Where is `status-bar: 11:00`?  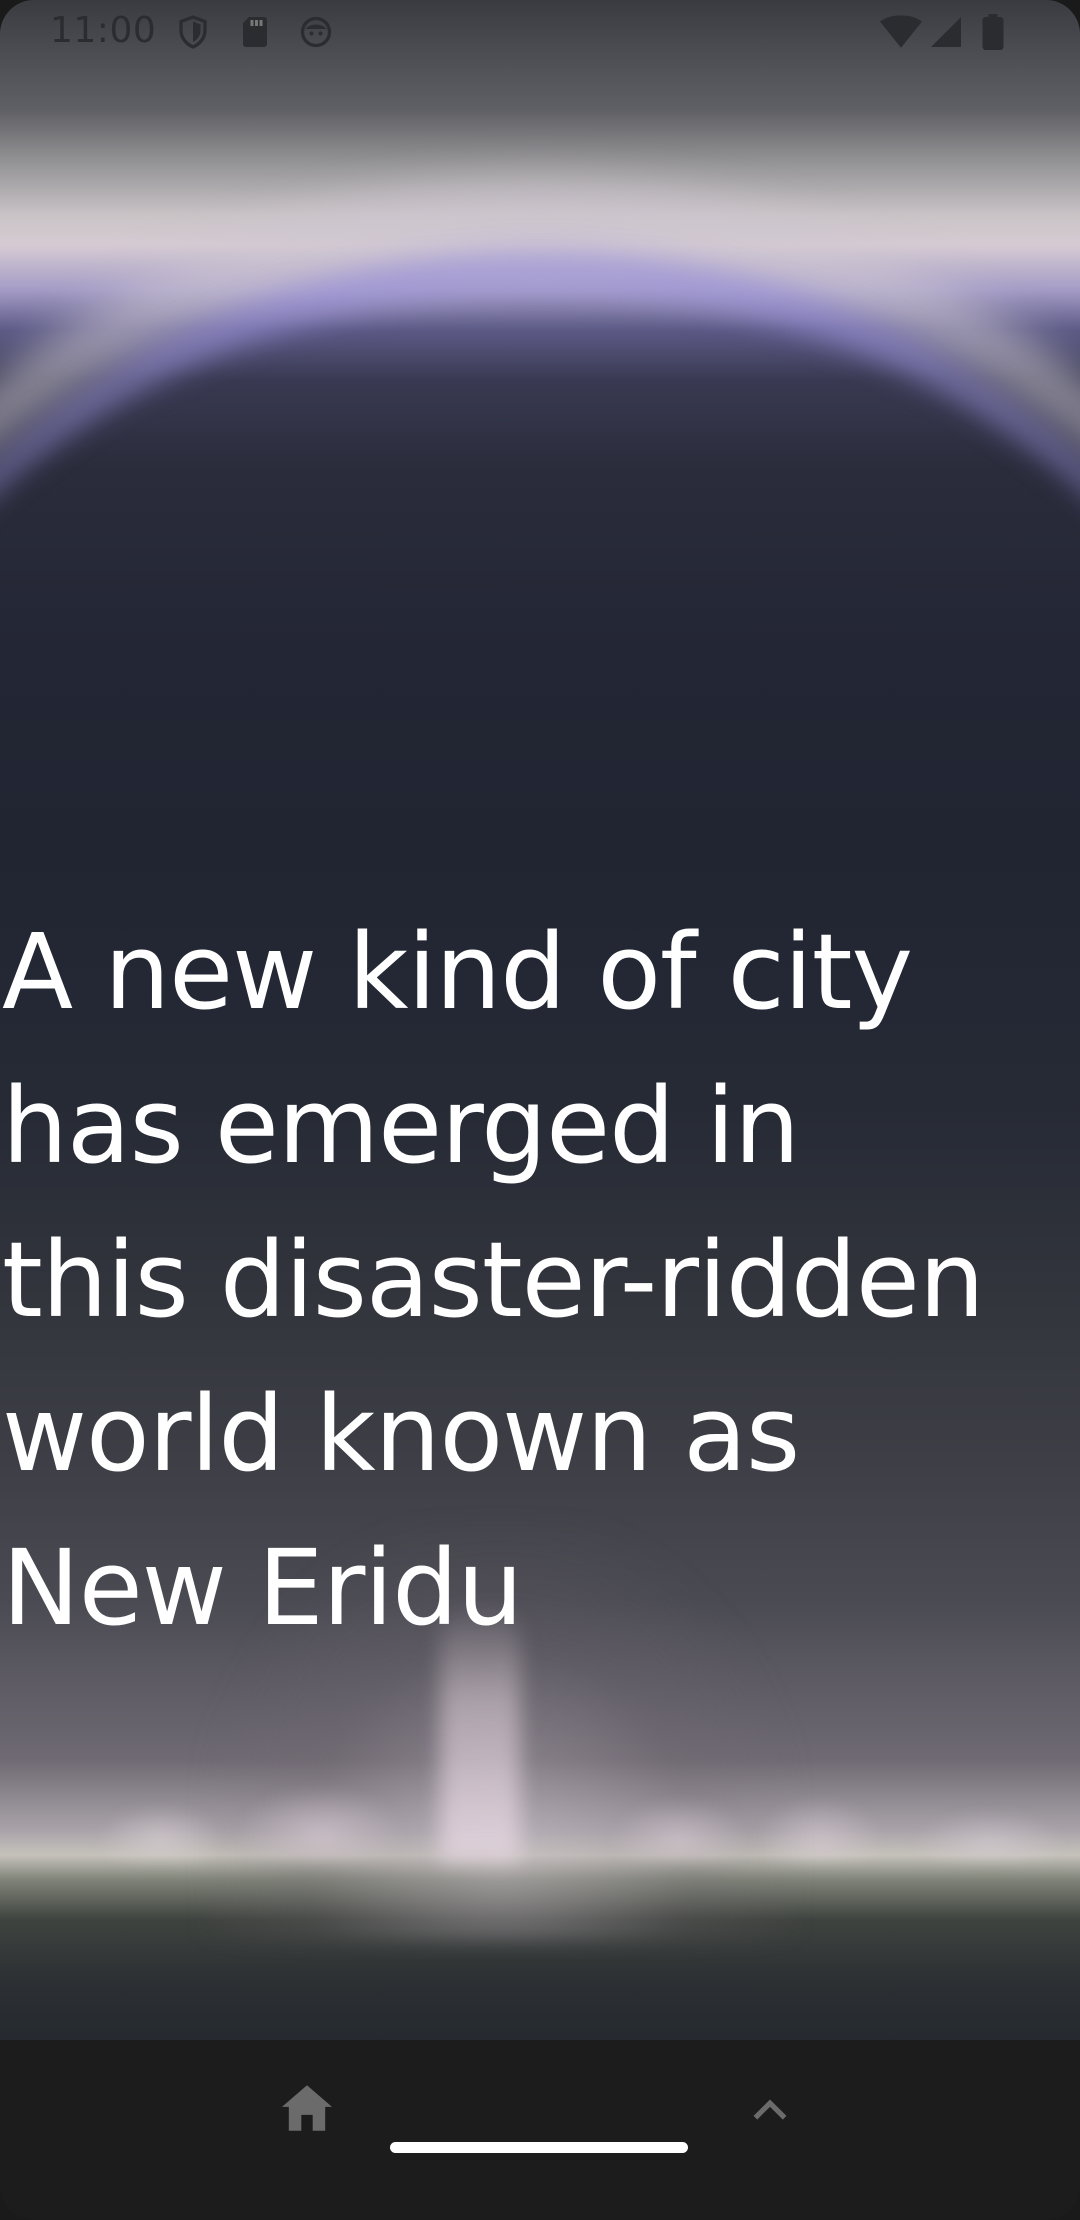
status-bar: 11:00 is located at coordinates (540, 33).